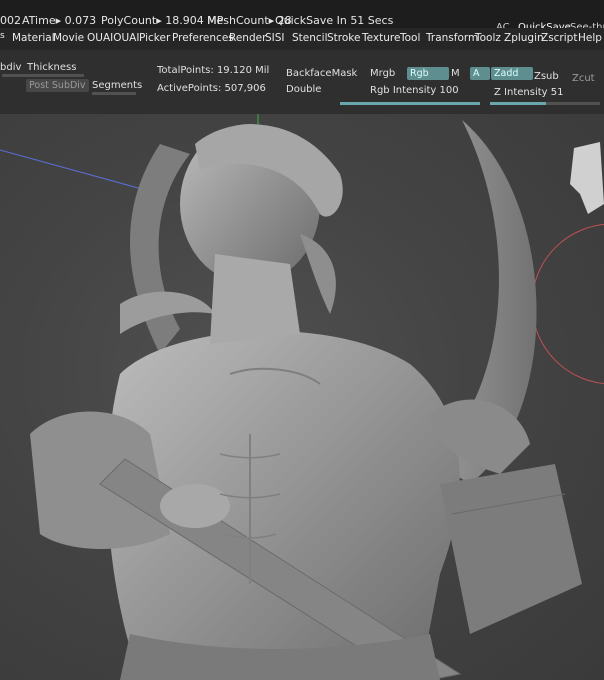 Image resolution: width=604 pixels, height=680 pixels. I want to click on menu-item-material: Material, so click(33, 38).